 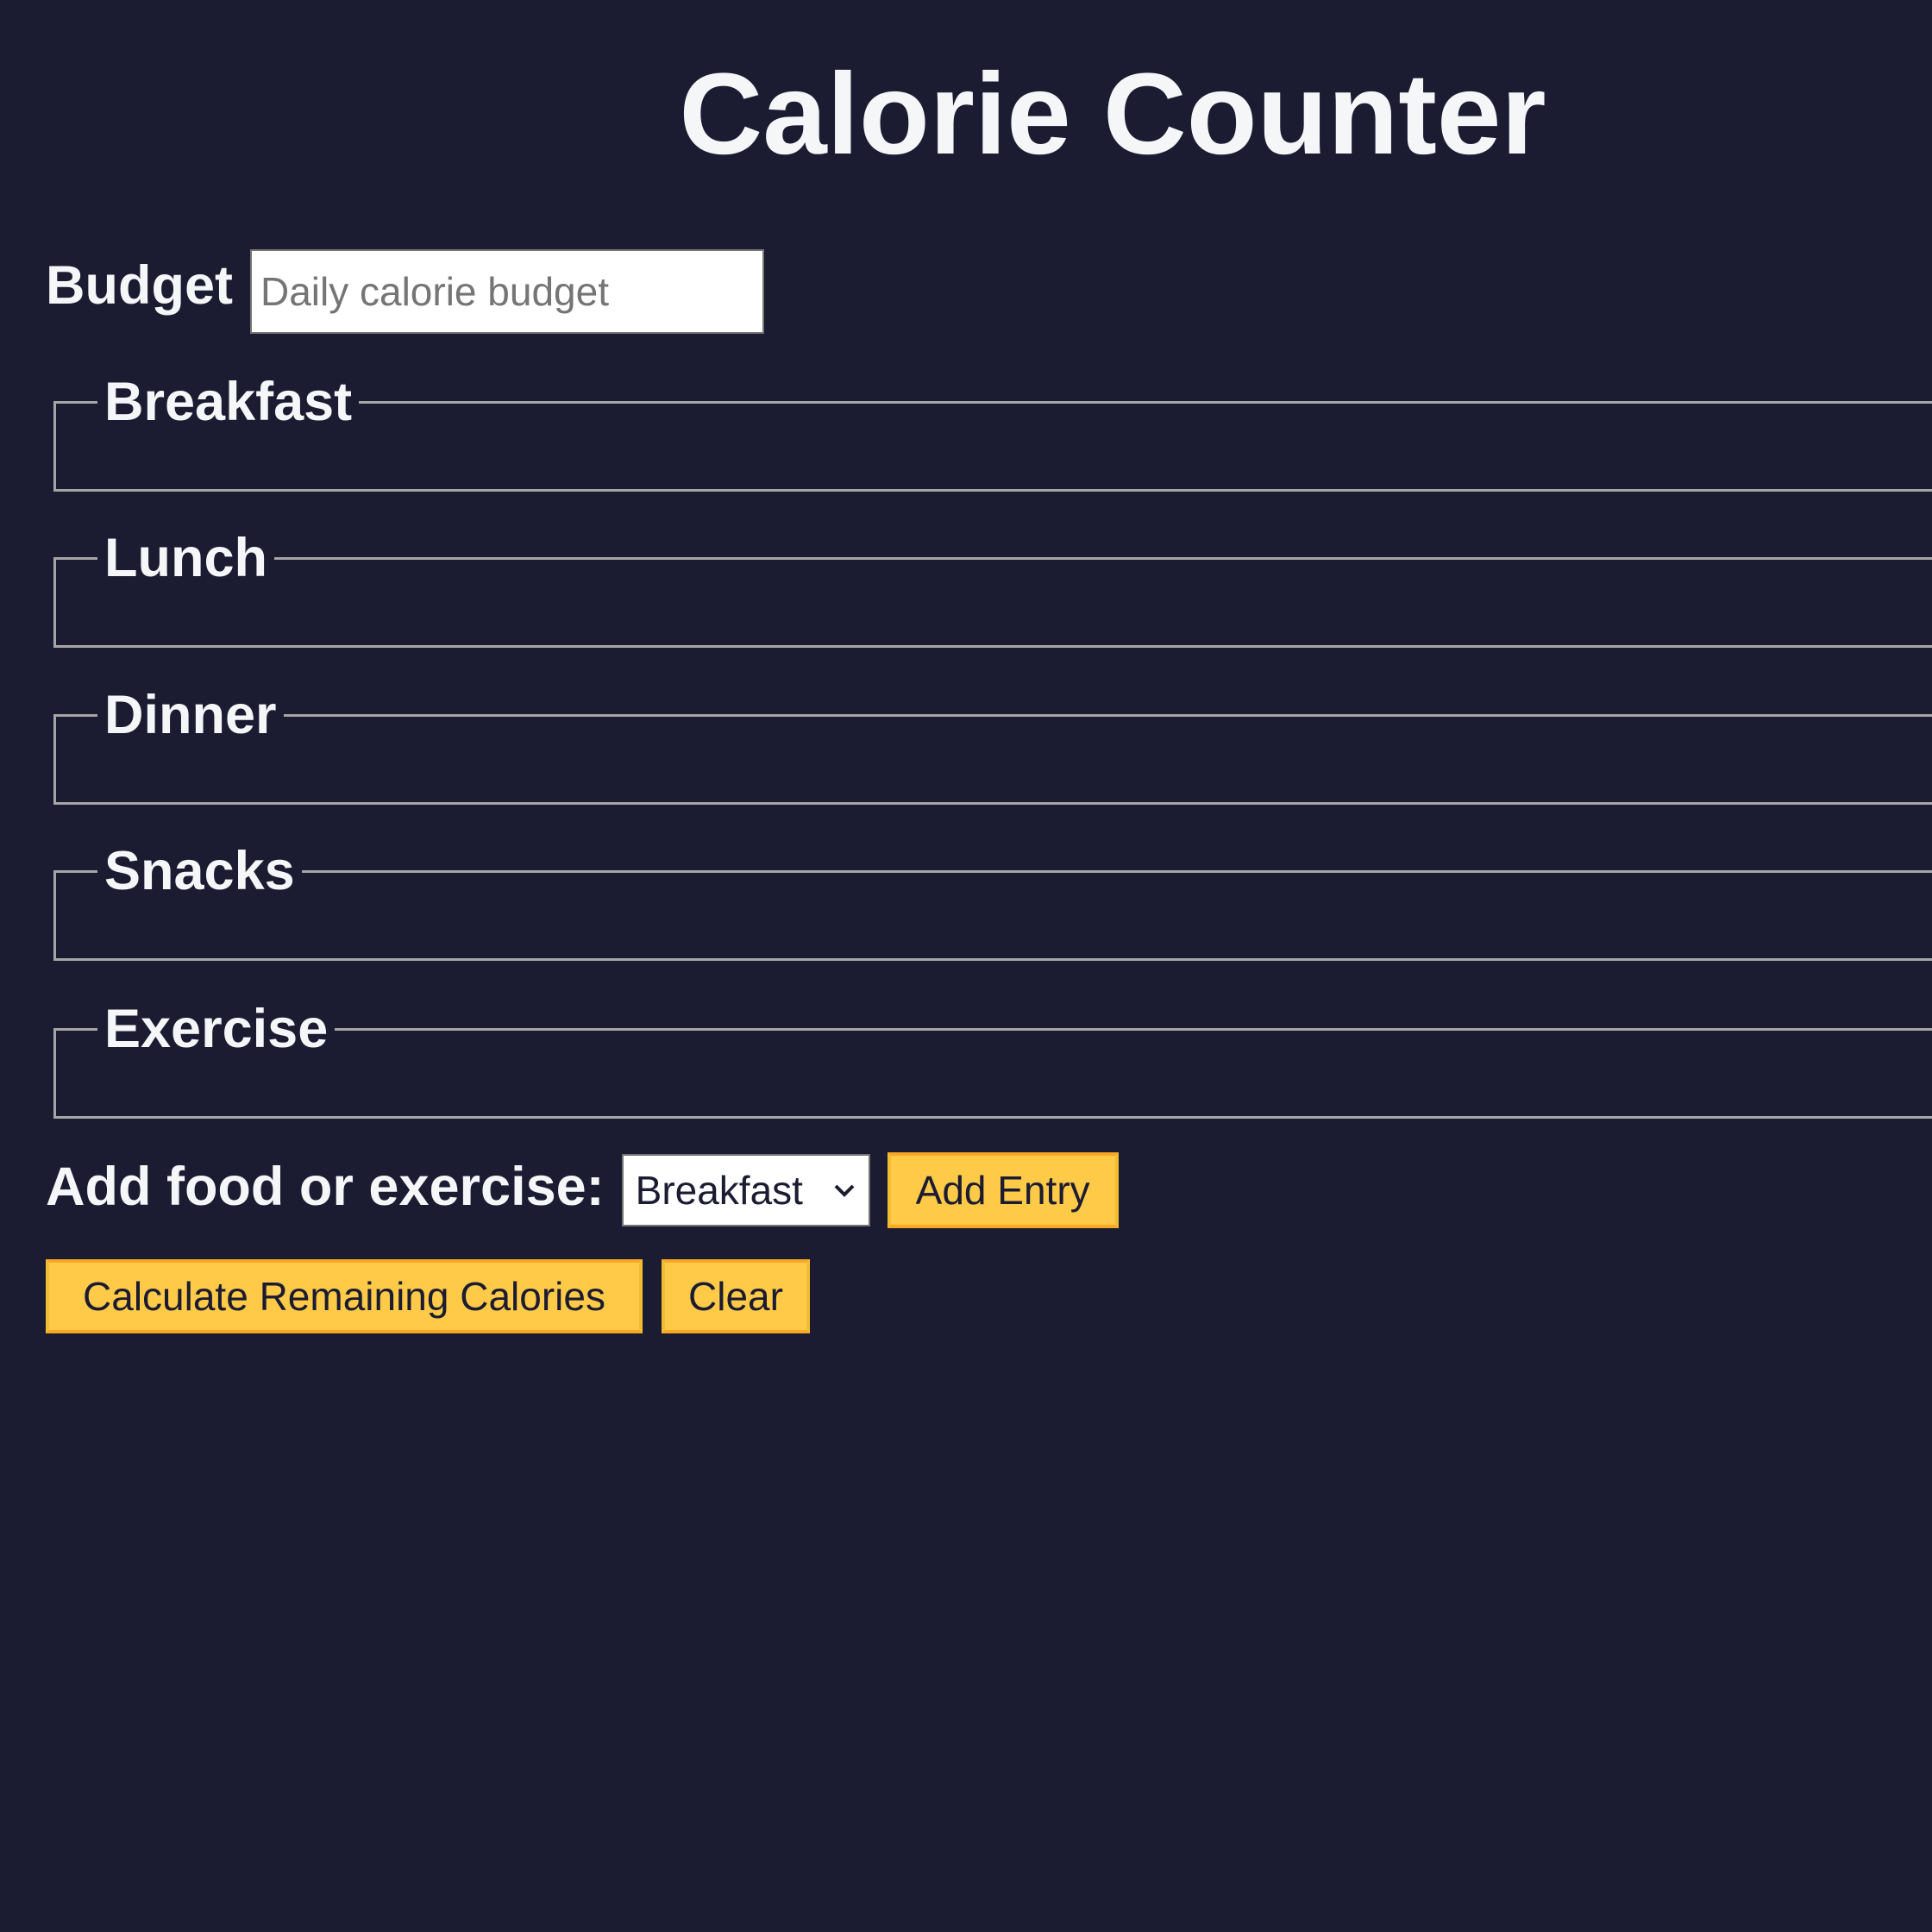 What do you see at coordinates (993, 586) in the screenshot?
I see `fieldset-lunch: Lunch` at bounding box center [993, 586].